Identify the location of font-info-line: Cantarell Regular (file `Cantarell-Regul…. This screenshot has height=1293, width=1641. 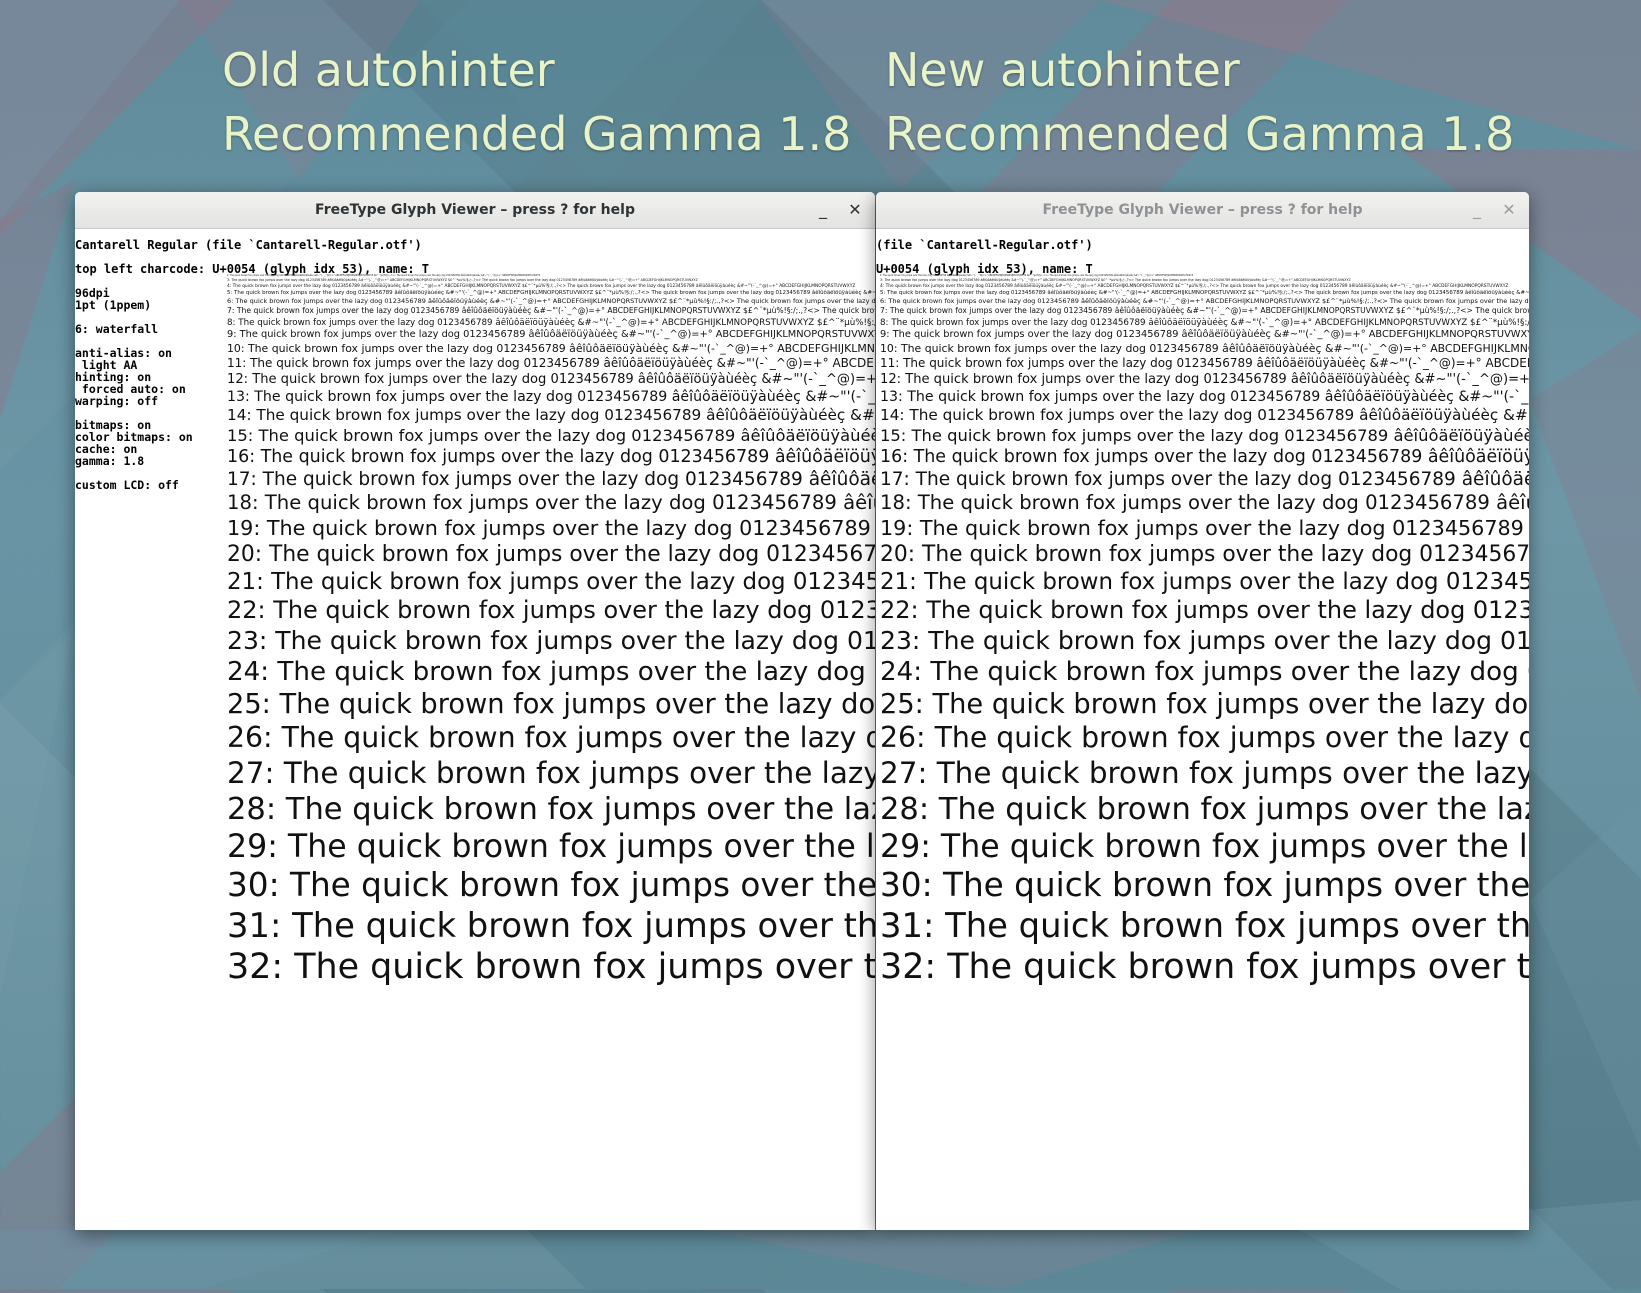
(248, 245).